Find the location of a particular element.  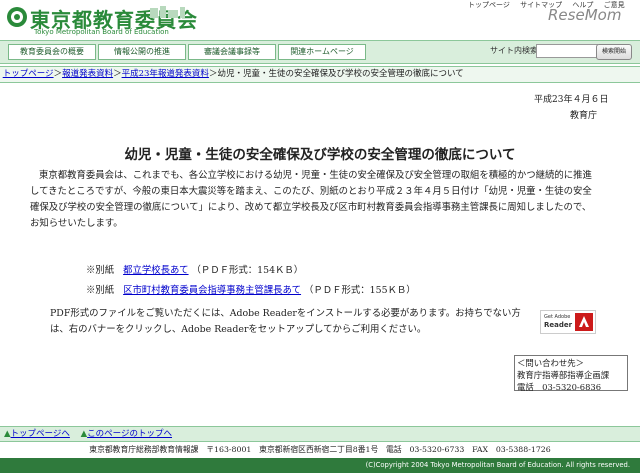

nav-item-disclosure: 情報公開の推進 is located at coordinates (142, 52).